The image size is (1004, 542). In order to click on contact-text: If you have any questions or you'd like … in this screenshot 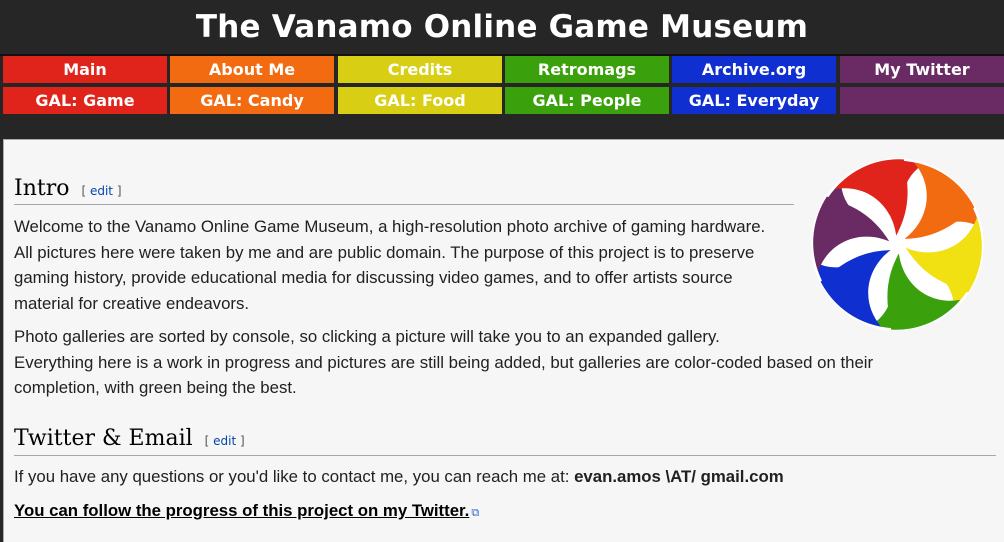, I will do `click(294, 476)`.